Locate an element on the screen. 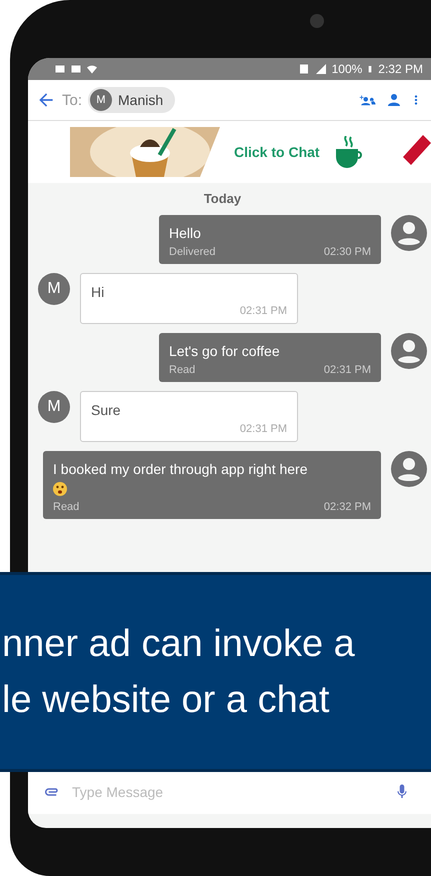 The height and width of the screenshot is (876, 431). person-icon is located at coordinates (394, 100).